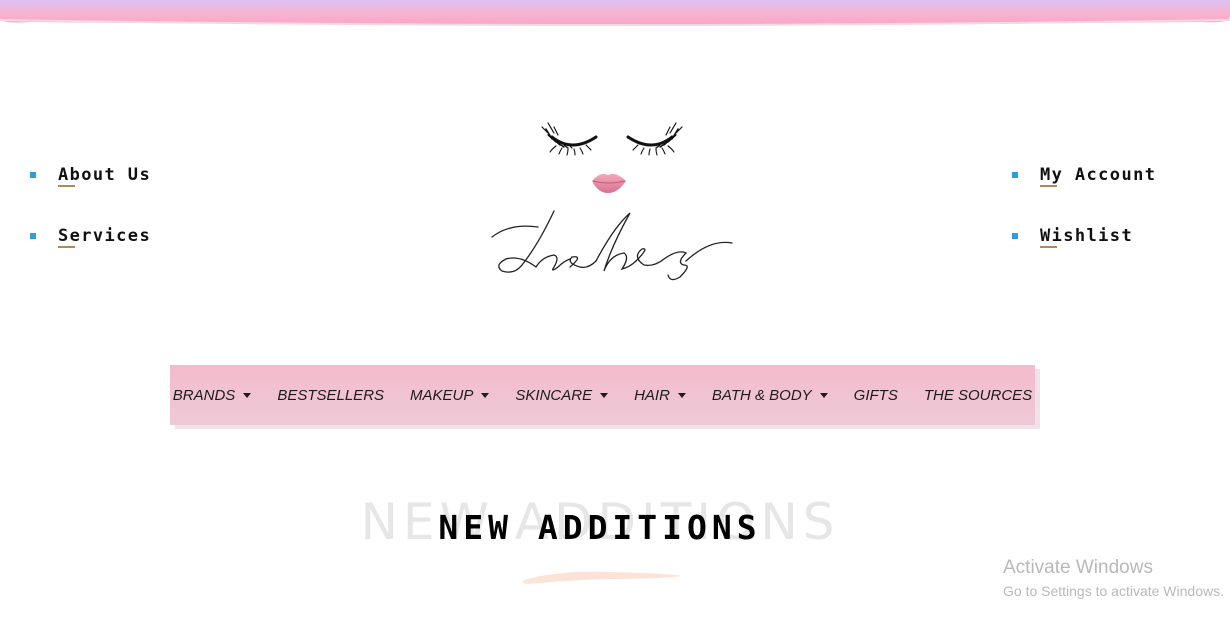 The height and width of the screenshot is (624, 1230). I want to click on top-decorative-band, so click(615, 14).